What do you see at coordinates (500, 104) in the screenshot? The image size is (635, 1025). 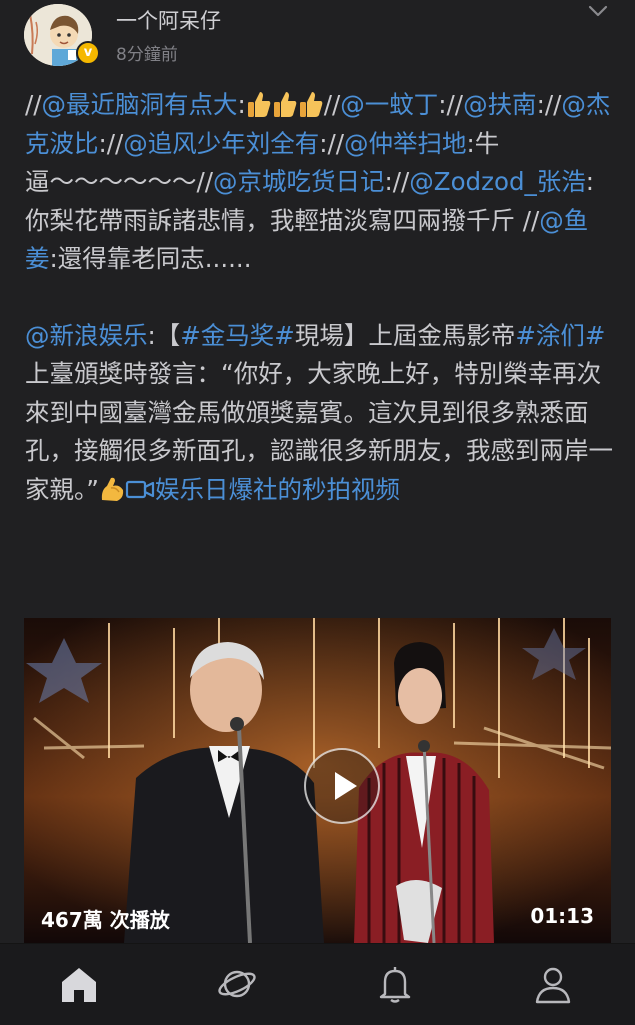 I see `mention-link: @扶南` at bounding box center [500, 104].